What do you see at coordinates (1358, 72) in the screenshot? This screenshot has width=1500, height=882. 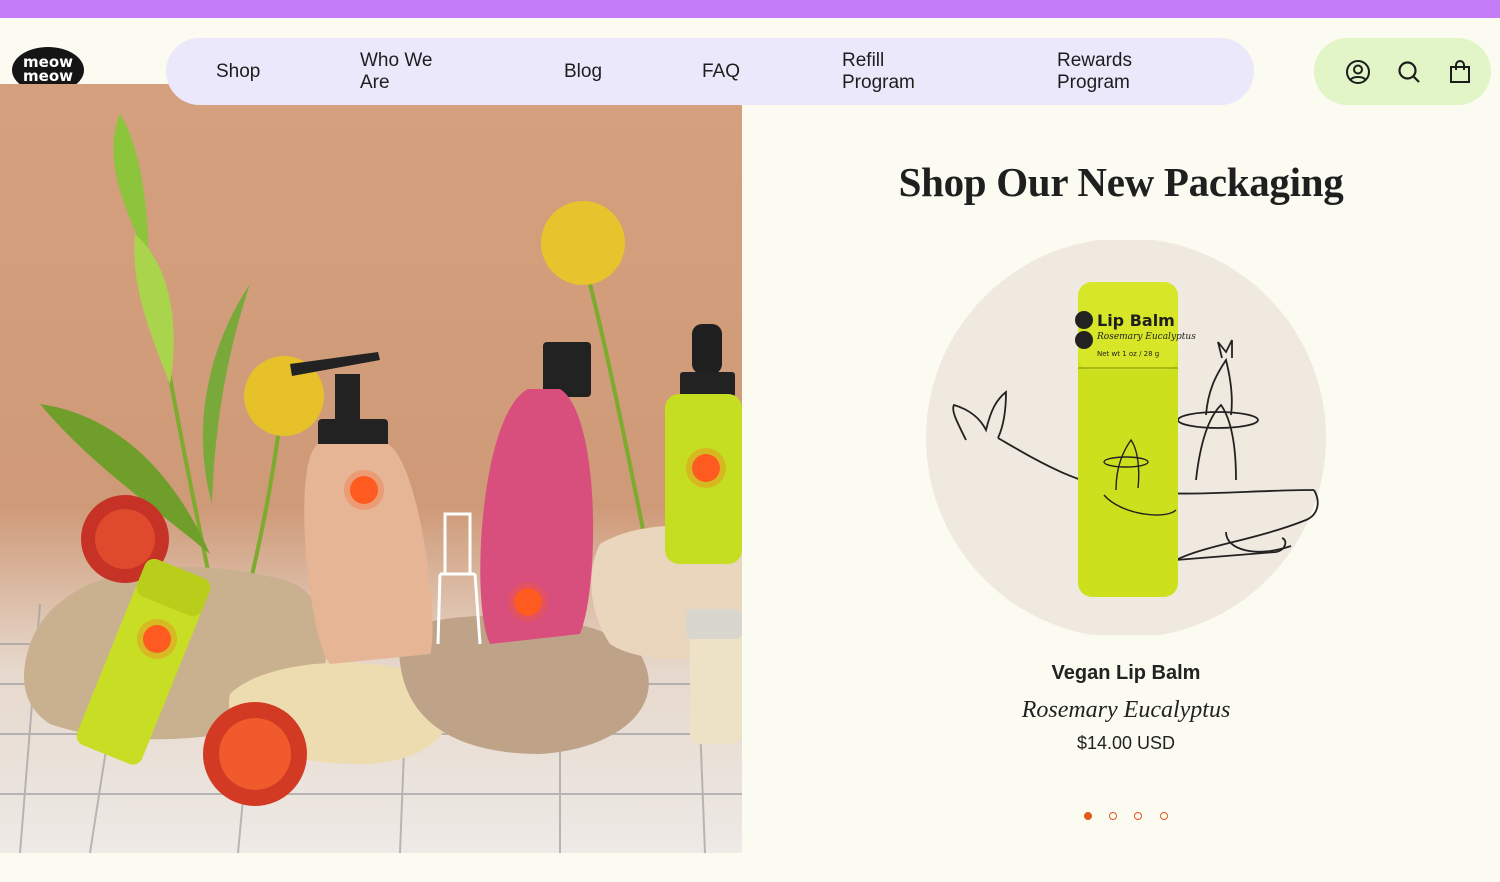 I see `account-icon` at bounding box center [1358, 72].